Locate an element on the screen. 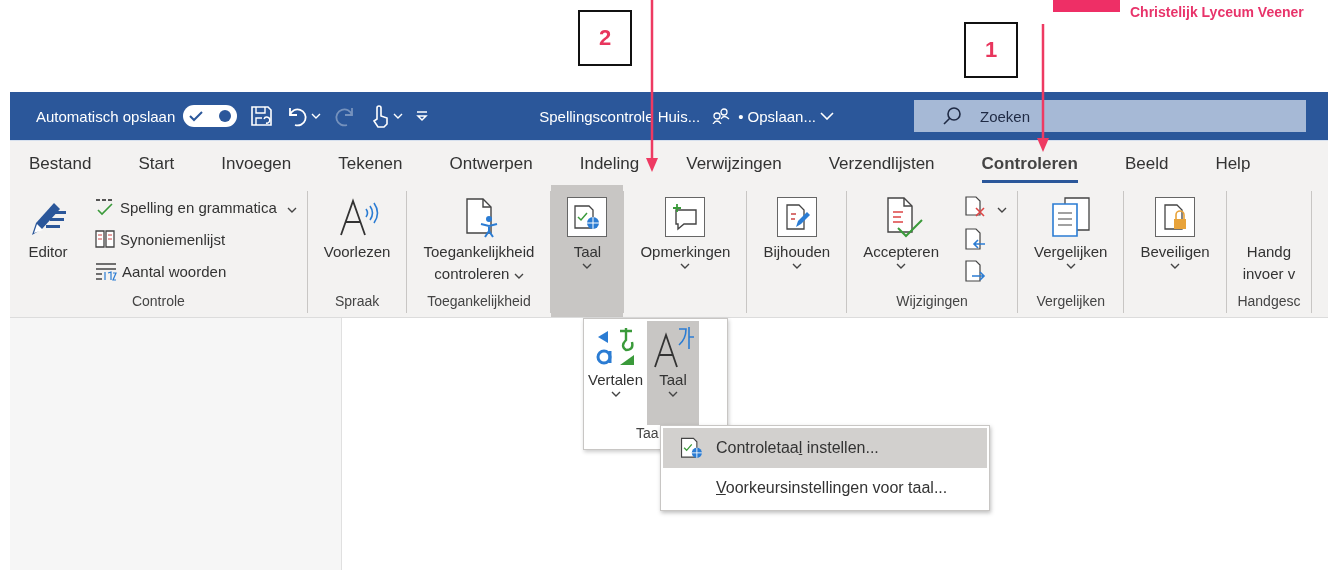 The image size is (1328, 570). group-label: Taa is located at coordinates (648, 433).